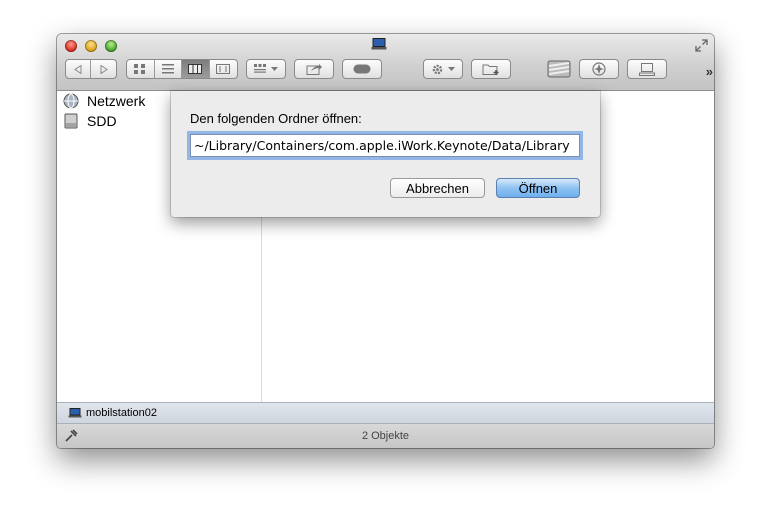  I want to click on sidebar-item-sdd: SDD, so click(90, 121).